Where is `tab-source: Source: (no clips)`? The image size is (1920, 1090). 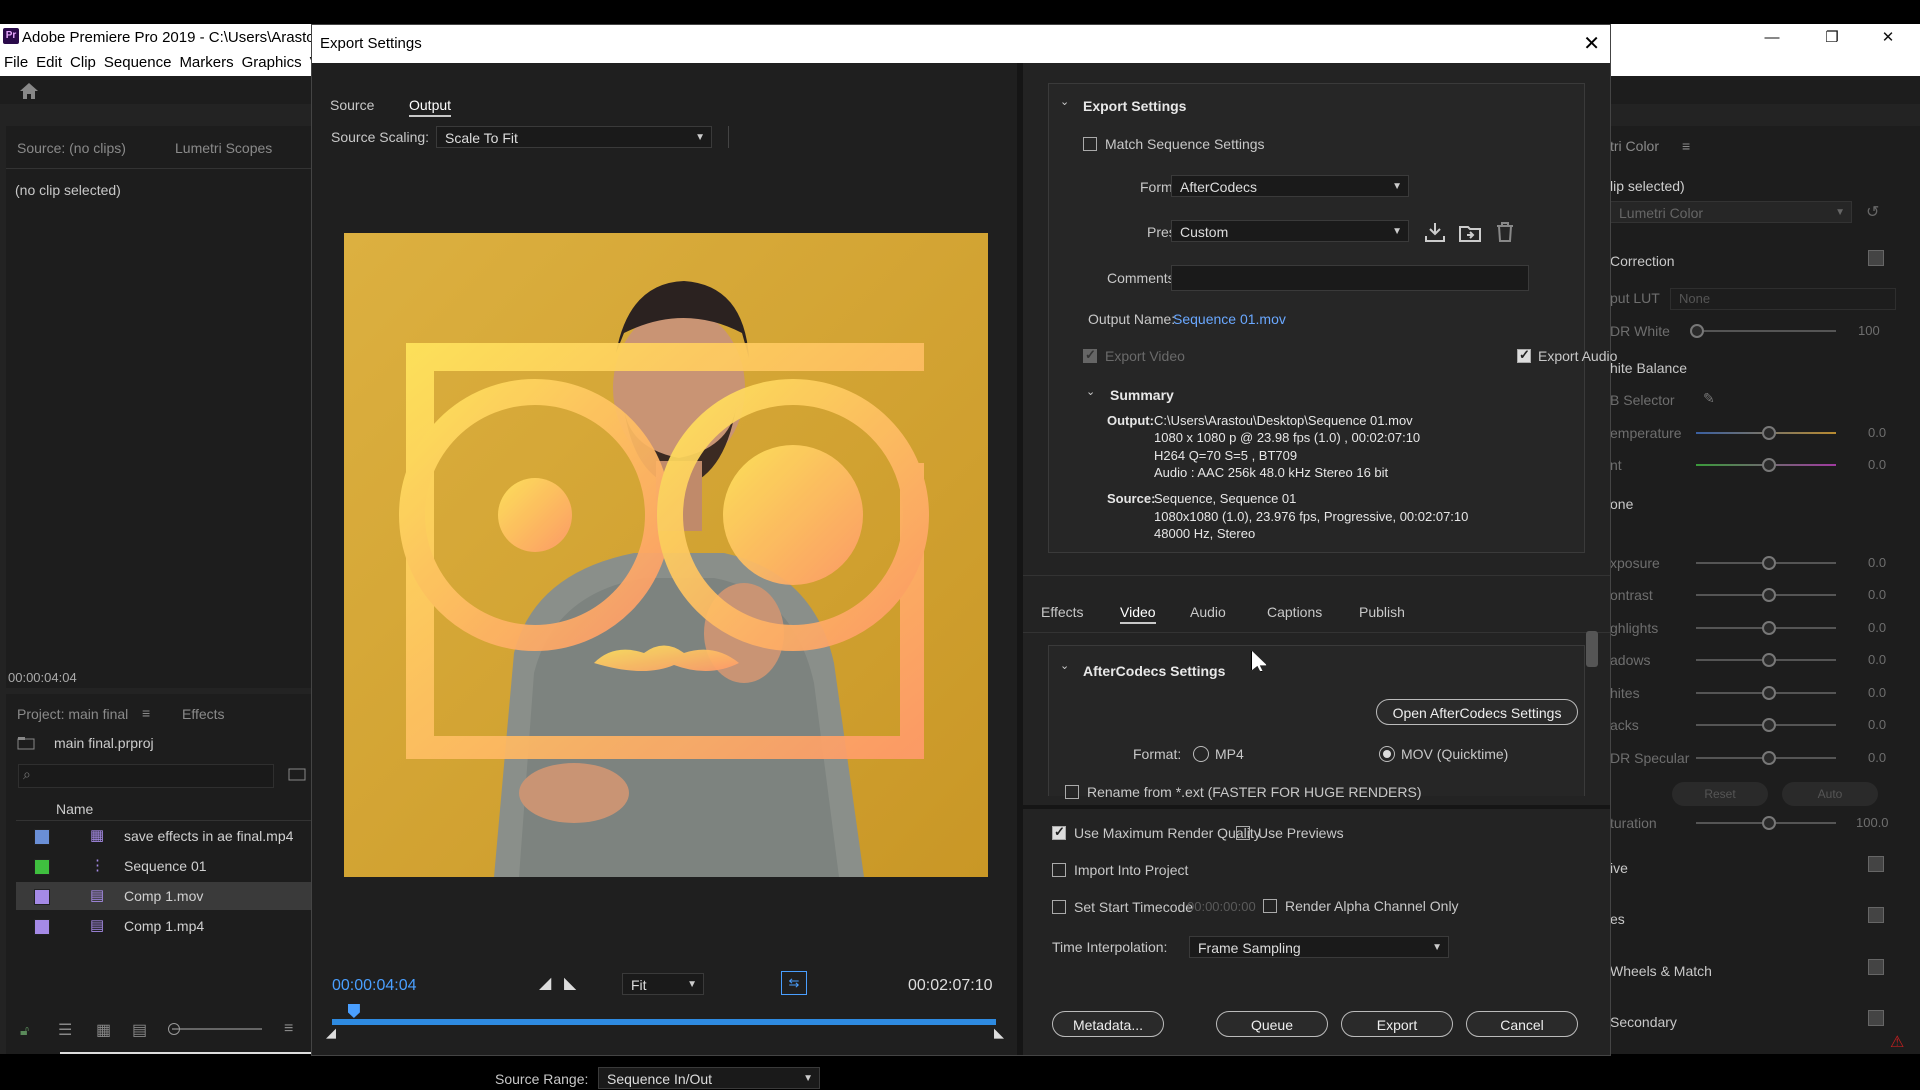
tab-source: Source: (no clips) is located at coordinates (71, 148).